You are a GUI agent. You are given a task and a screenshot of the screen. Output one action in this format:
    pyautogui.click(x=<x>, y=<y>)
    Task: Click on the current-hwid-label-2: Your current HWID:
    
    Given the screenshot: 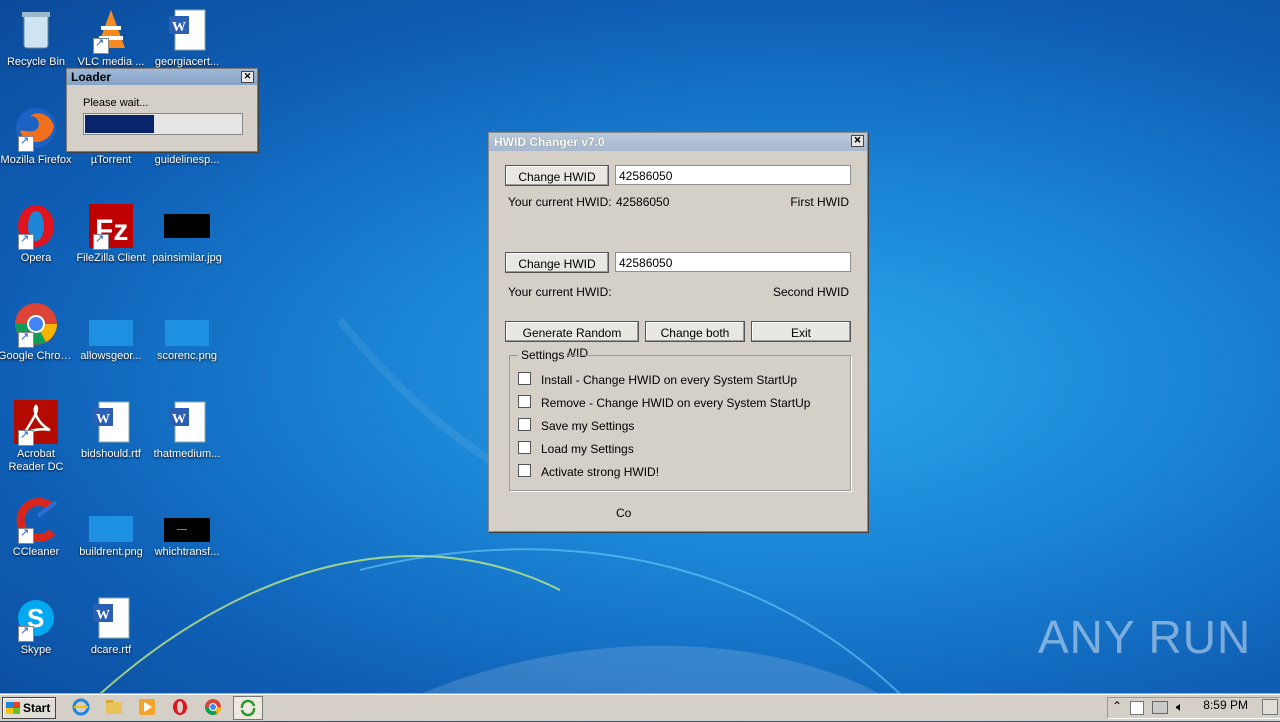 What is the action you would take?
    pyautogui.click(x=560, y=292)
    